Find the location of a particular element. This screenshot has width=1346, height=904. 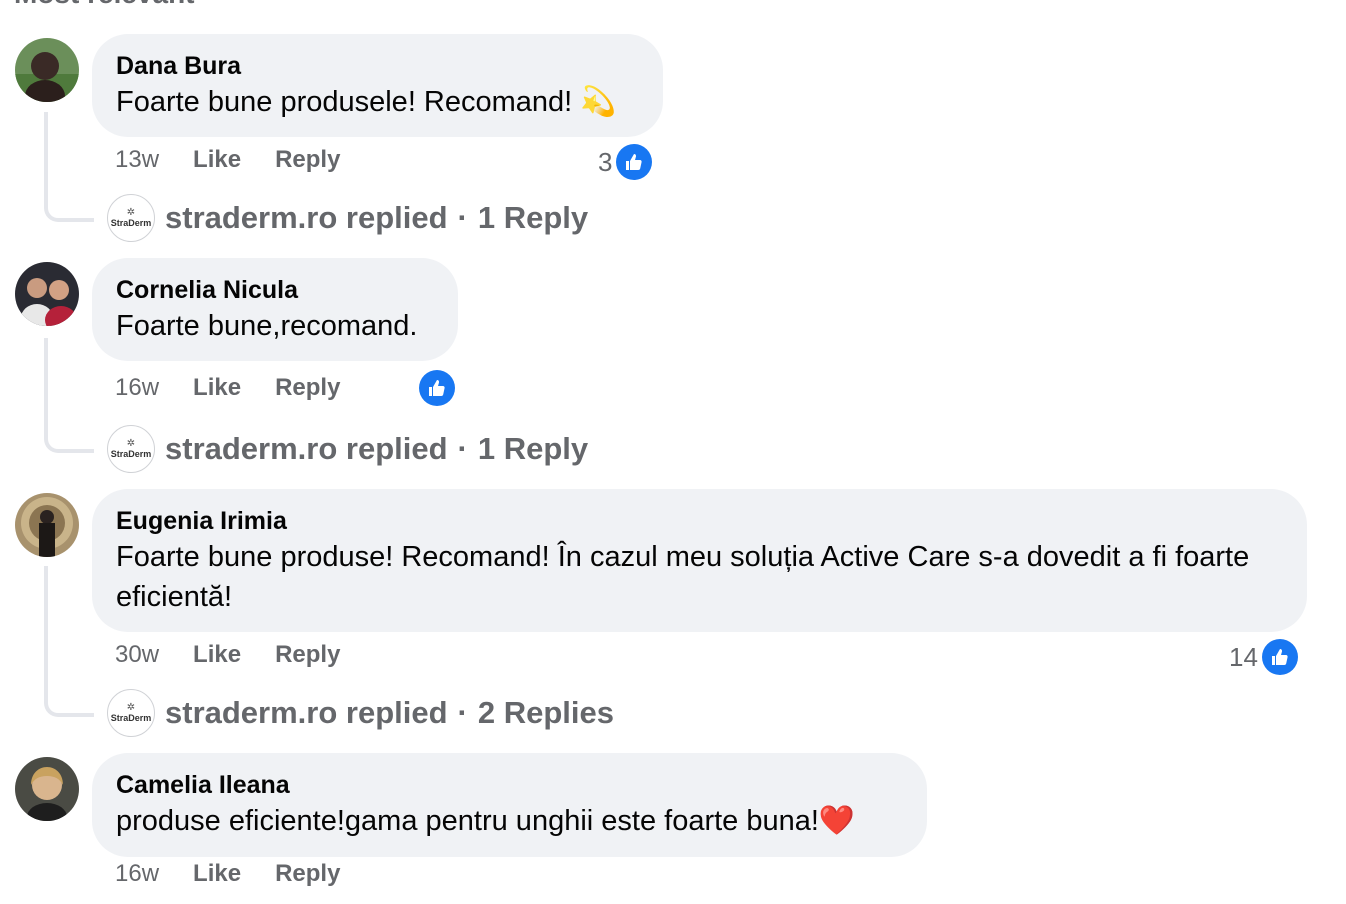

comment-actions: 30w Like Reply is located at coordinates (227, 655).